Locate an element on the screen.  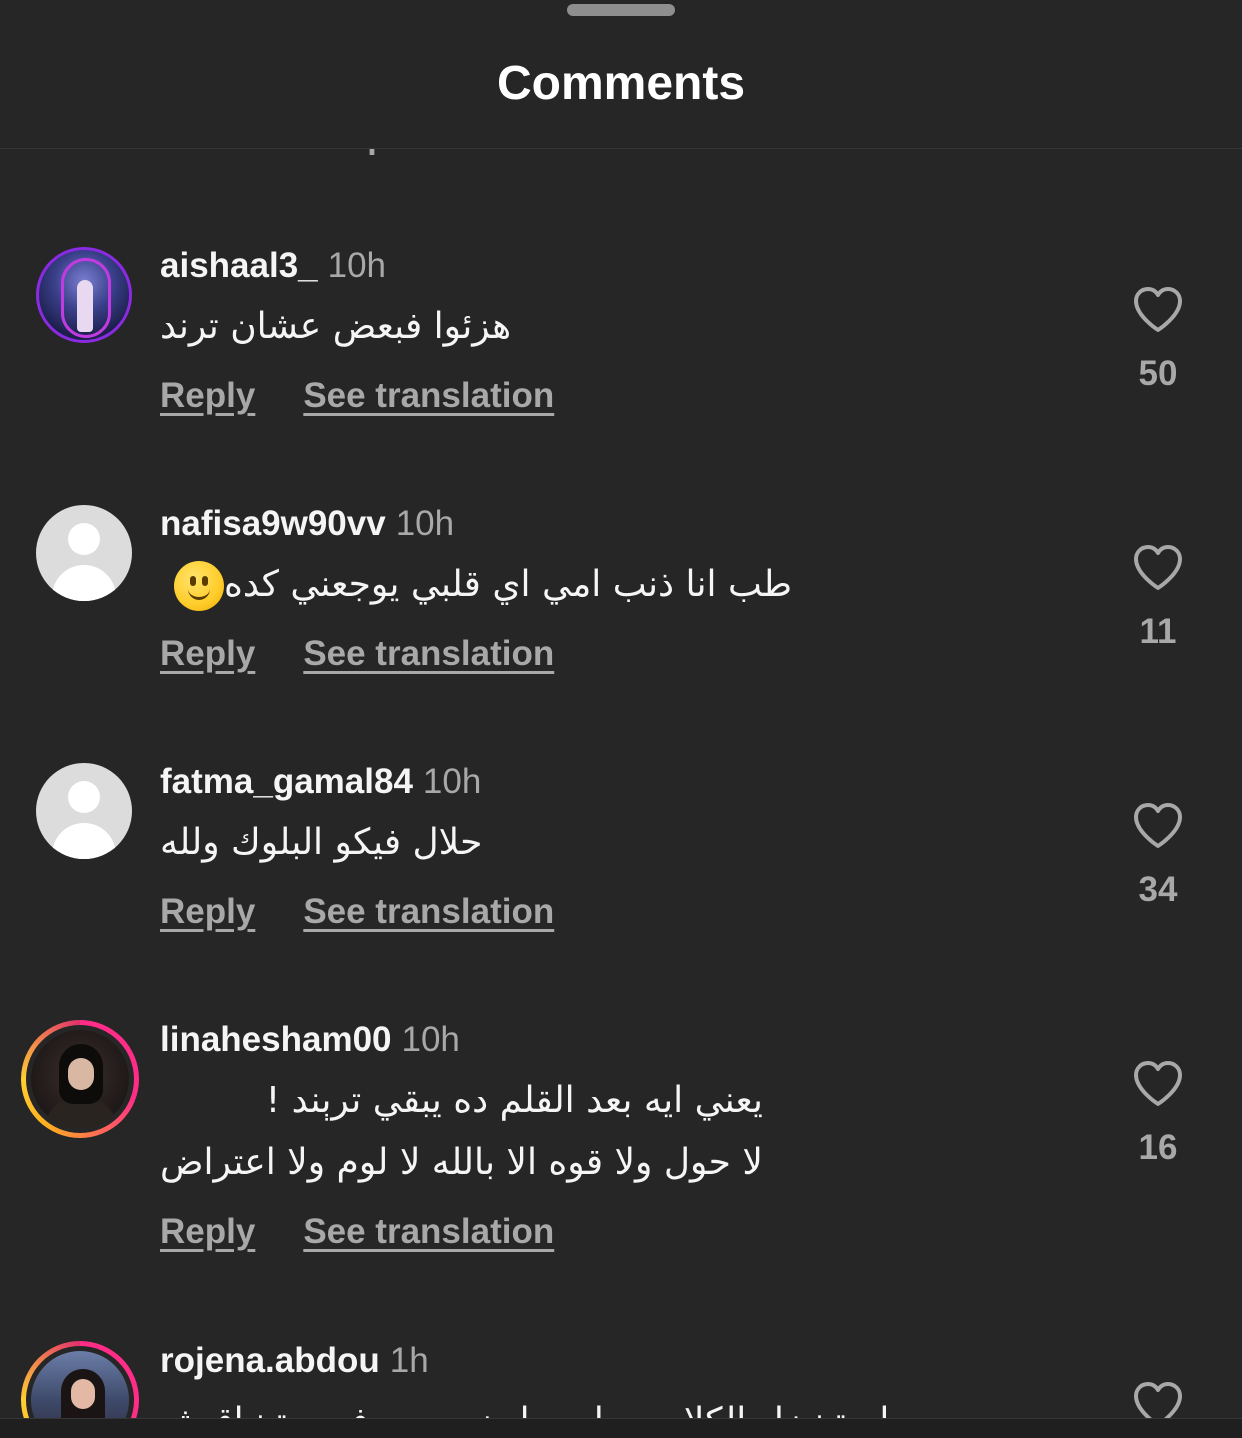
like-control: 34 is located at coordinates (1158, 856).